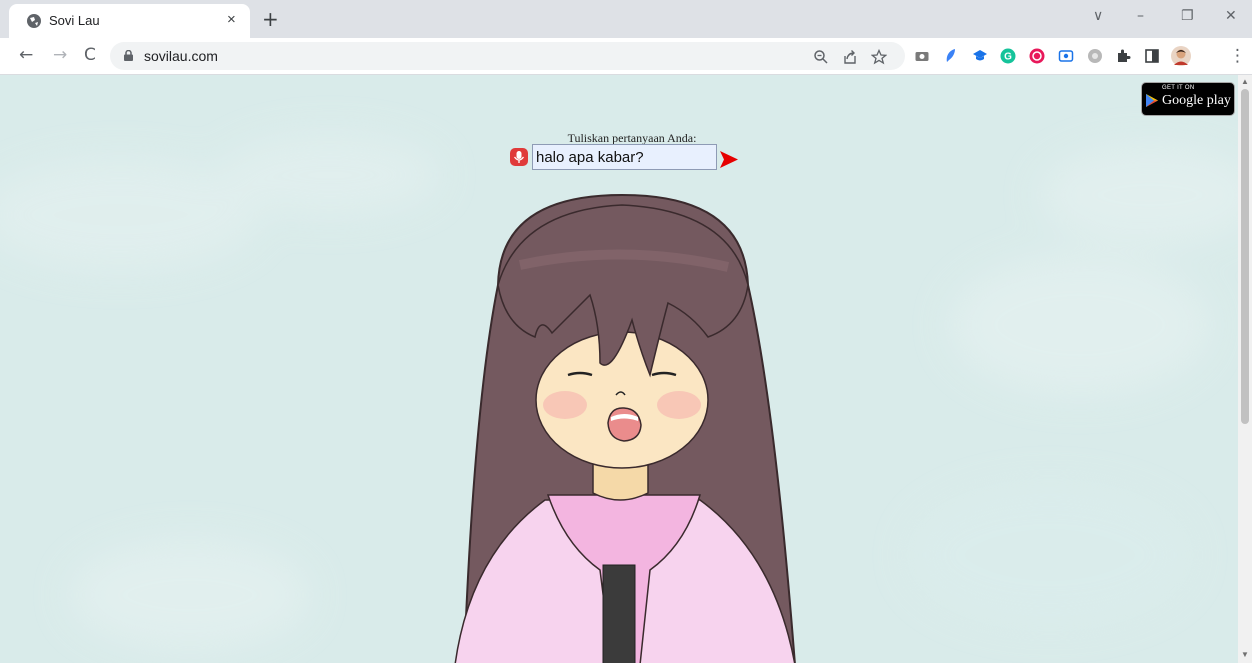 The height and width of the screenshot is (663, 1252). Describe the element at coordinates (1245, 81) in the screenshot. I see `scroll-up-arrow: ▲` at that location.